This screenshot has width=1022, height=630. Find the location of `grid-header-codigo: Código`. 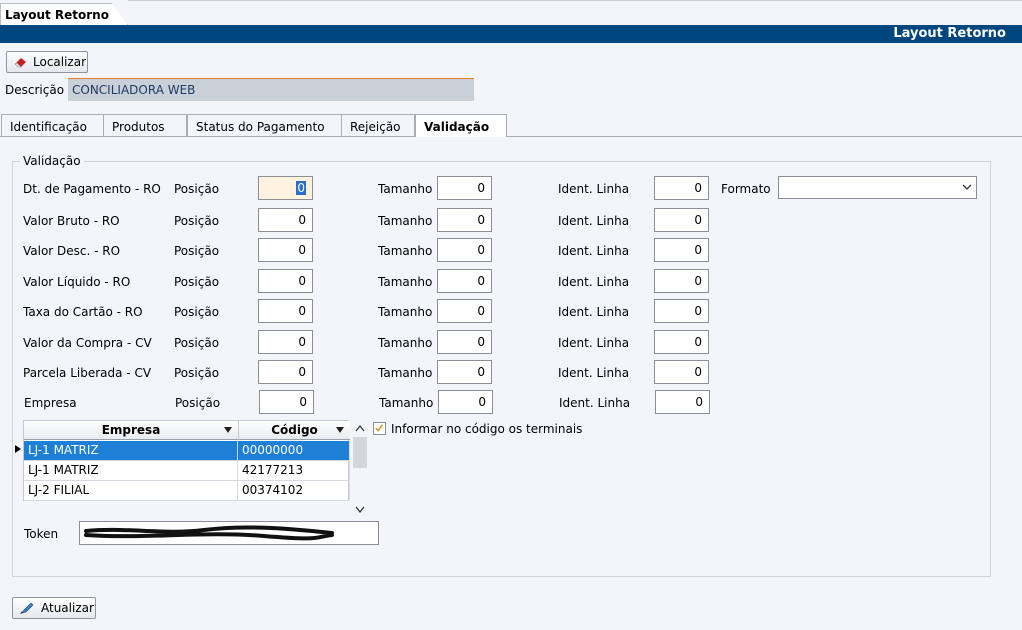

grid-header-codigo: Código is located at coordinates (294, 430).